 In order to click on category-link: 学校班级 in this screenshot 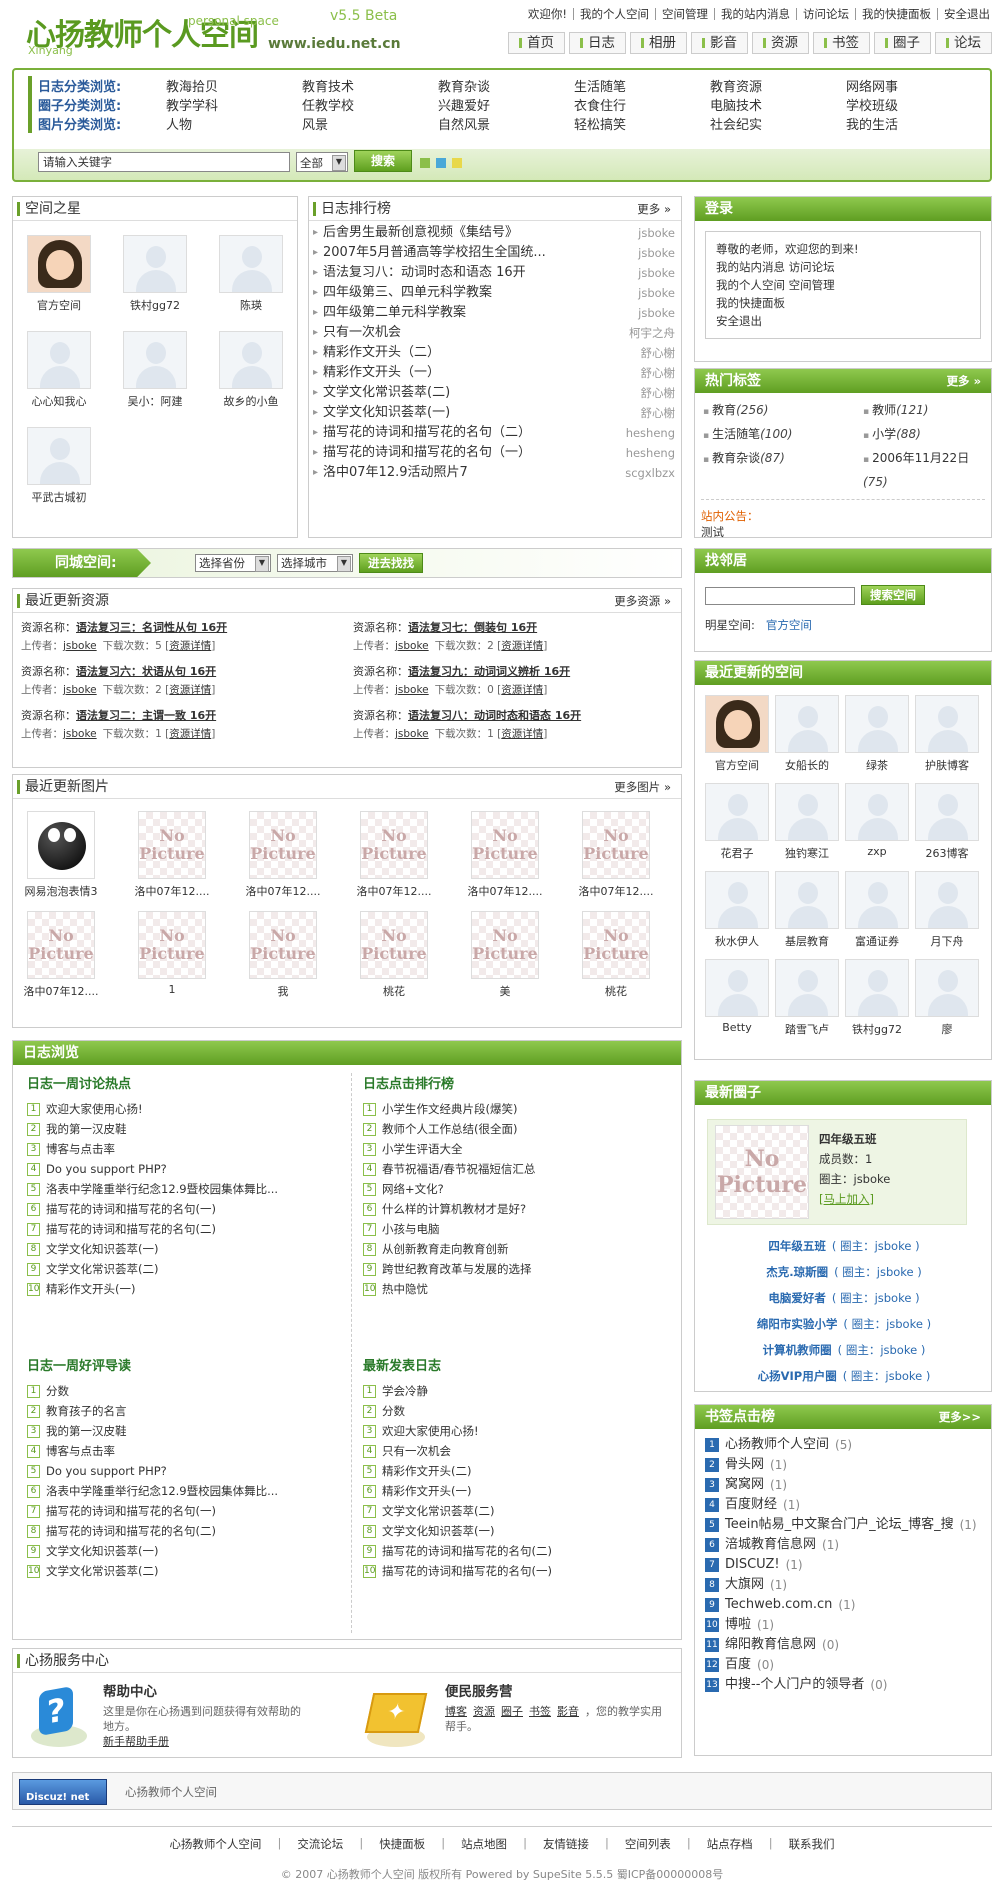, I will do `click(914, 104)`.